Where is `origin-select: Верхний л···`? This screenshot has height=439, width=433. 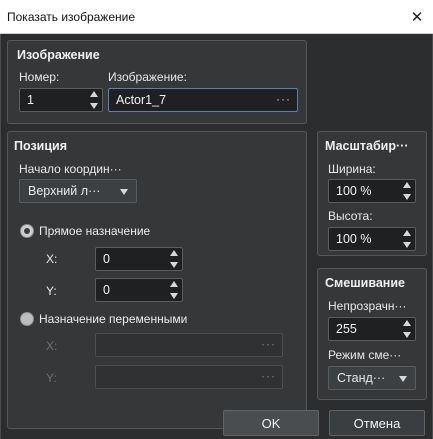
origin-select: Верхний л··· is located at coordinates (78, 191).